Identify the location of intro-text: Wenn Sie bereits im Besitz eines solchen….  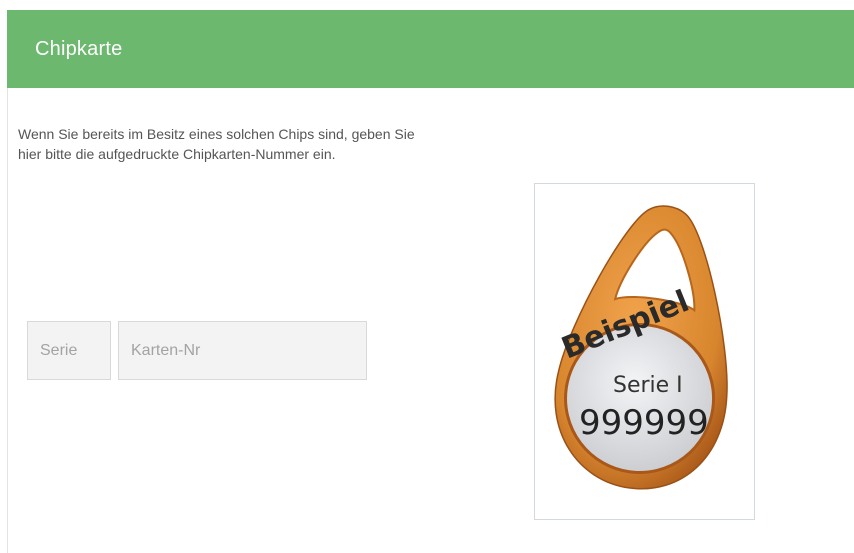
(278, 144).